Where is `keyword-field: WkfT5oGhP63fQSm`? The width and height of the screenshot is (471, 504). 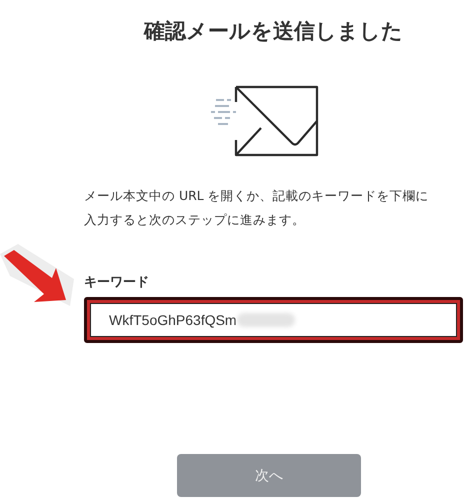 keyword-field: WkfT5oGhP63fQSm is located at coordinates (273, 320).